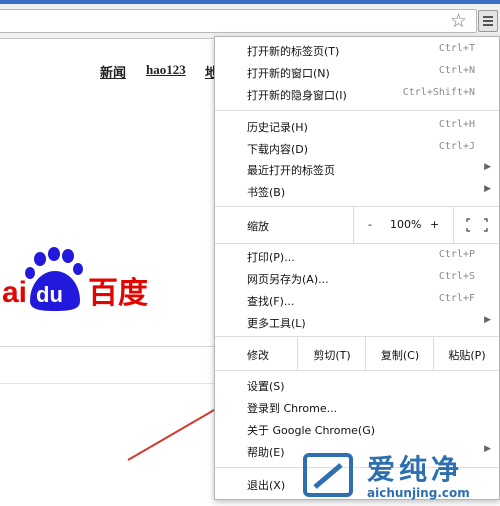  I want to click on menu-item-history: 历史记录(H) Ctrl+H, so click(357, 126).